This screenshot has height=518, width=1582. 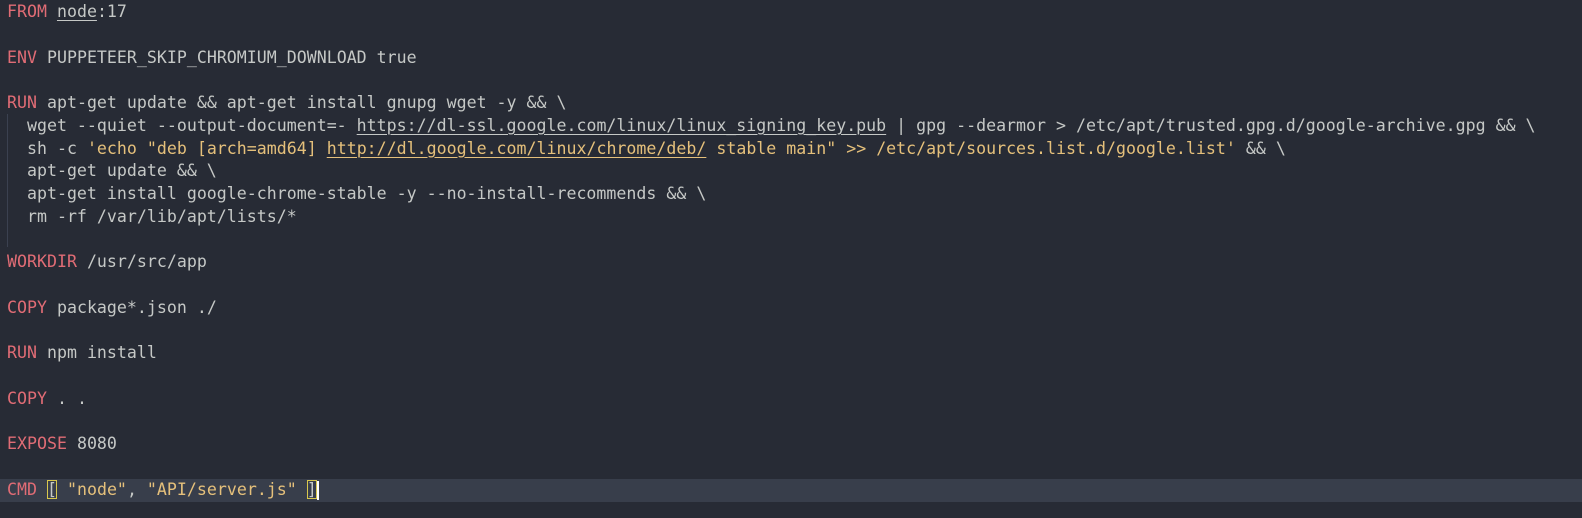 I want to click on string-literal: "node", so click(x=96, y=489).